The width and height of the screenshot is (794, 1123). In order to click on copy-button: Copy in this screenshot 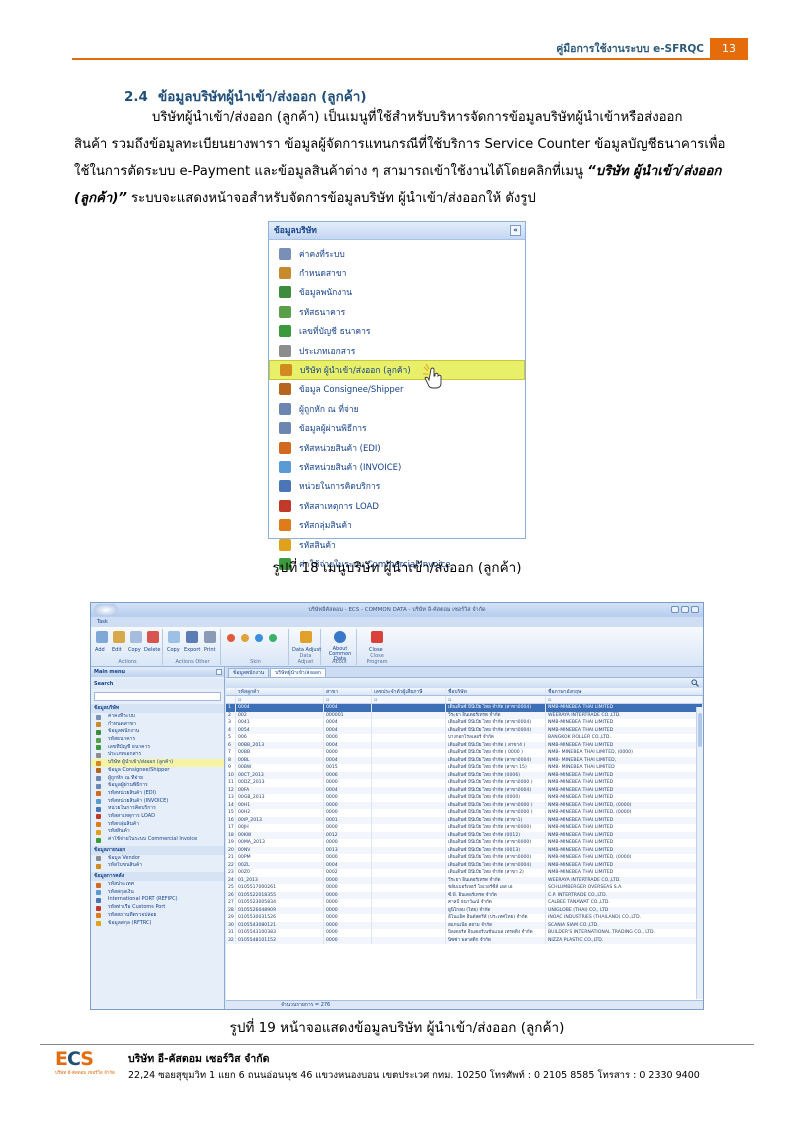, I will do `click(134, 650)`.